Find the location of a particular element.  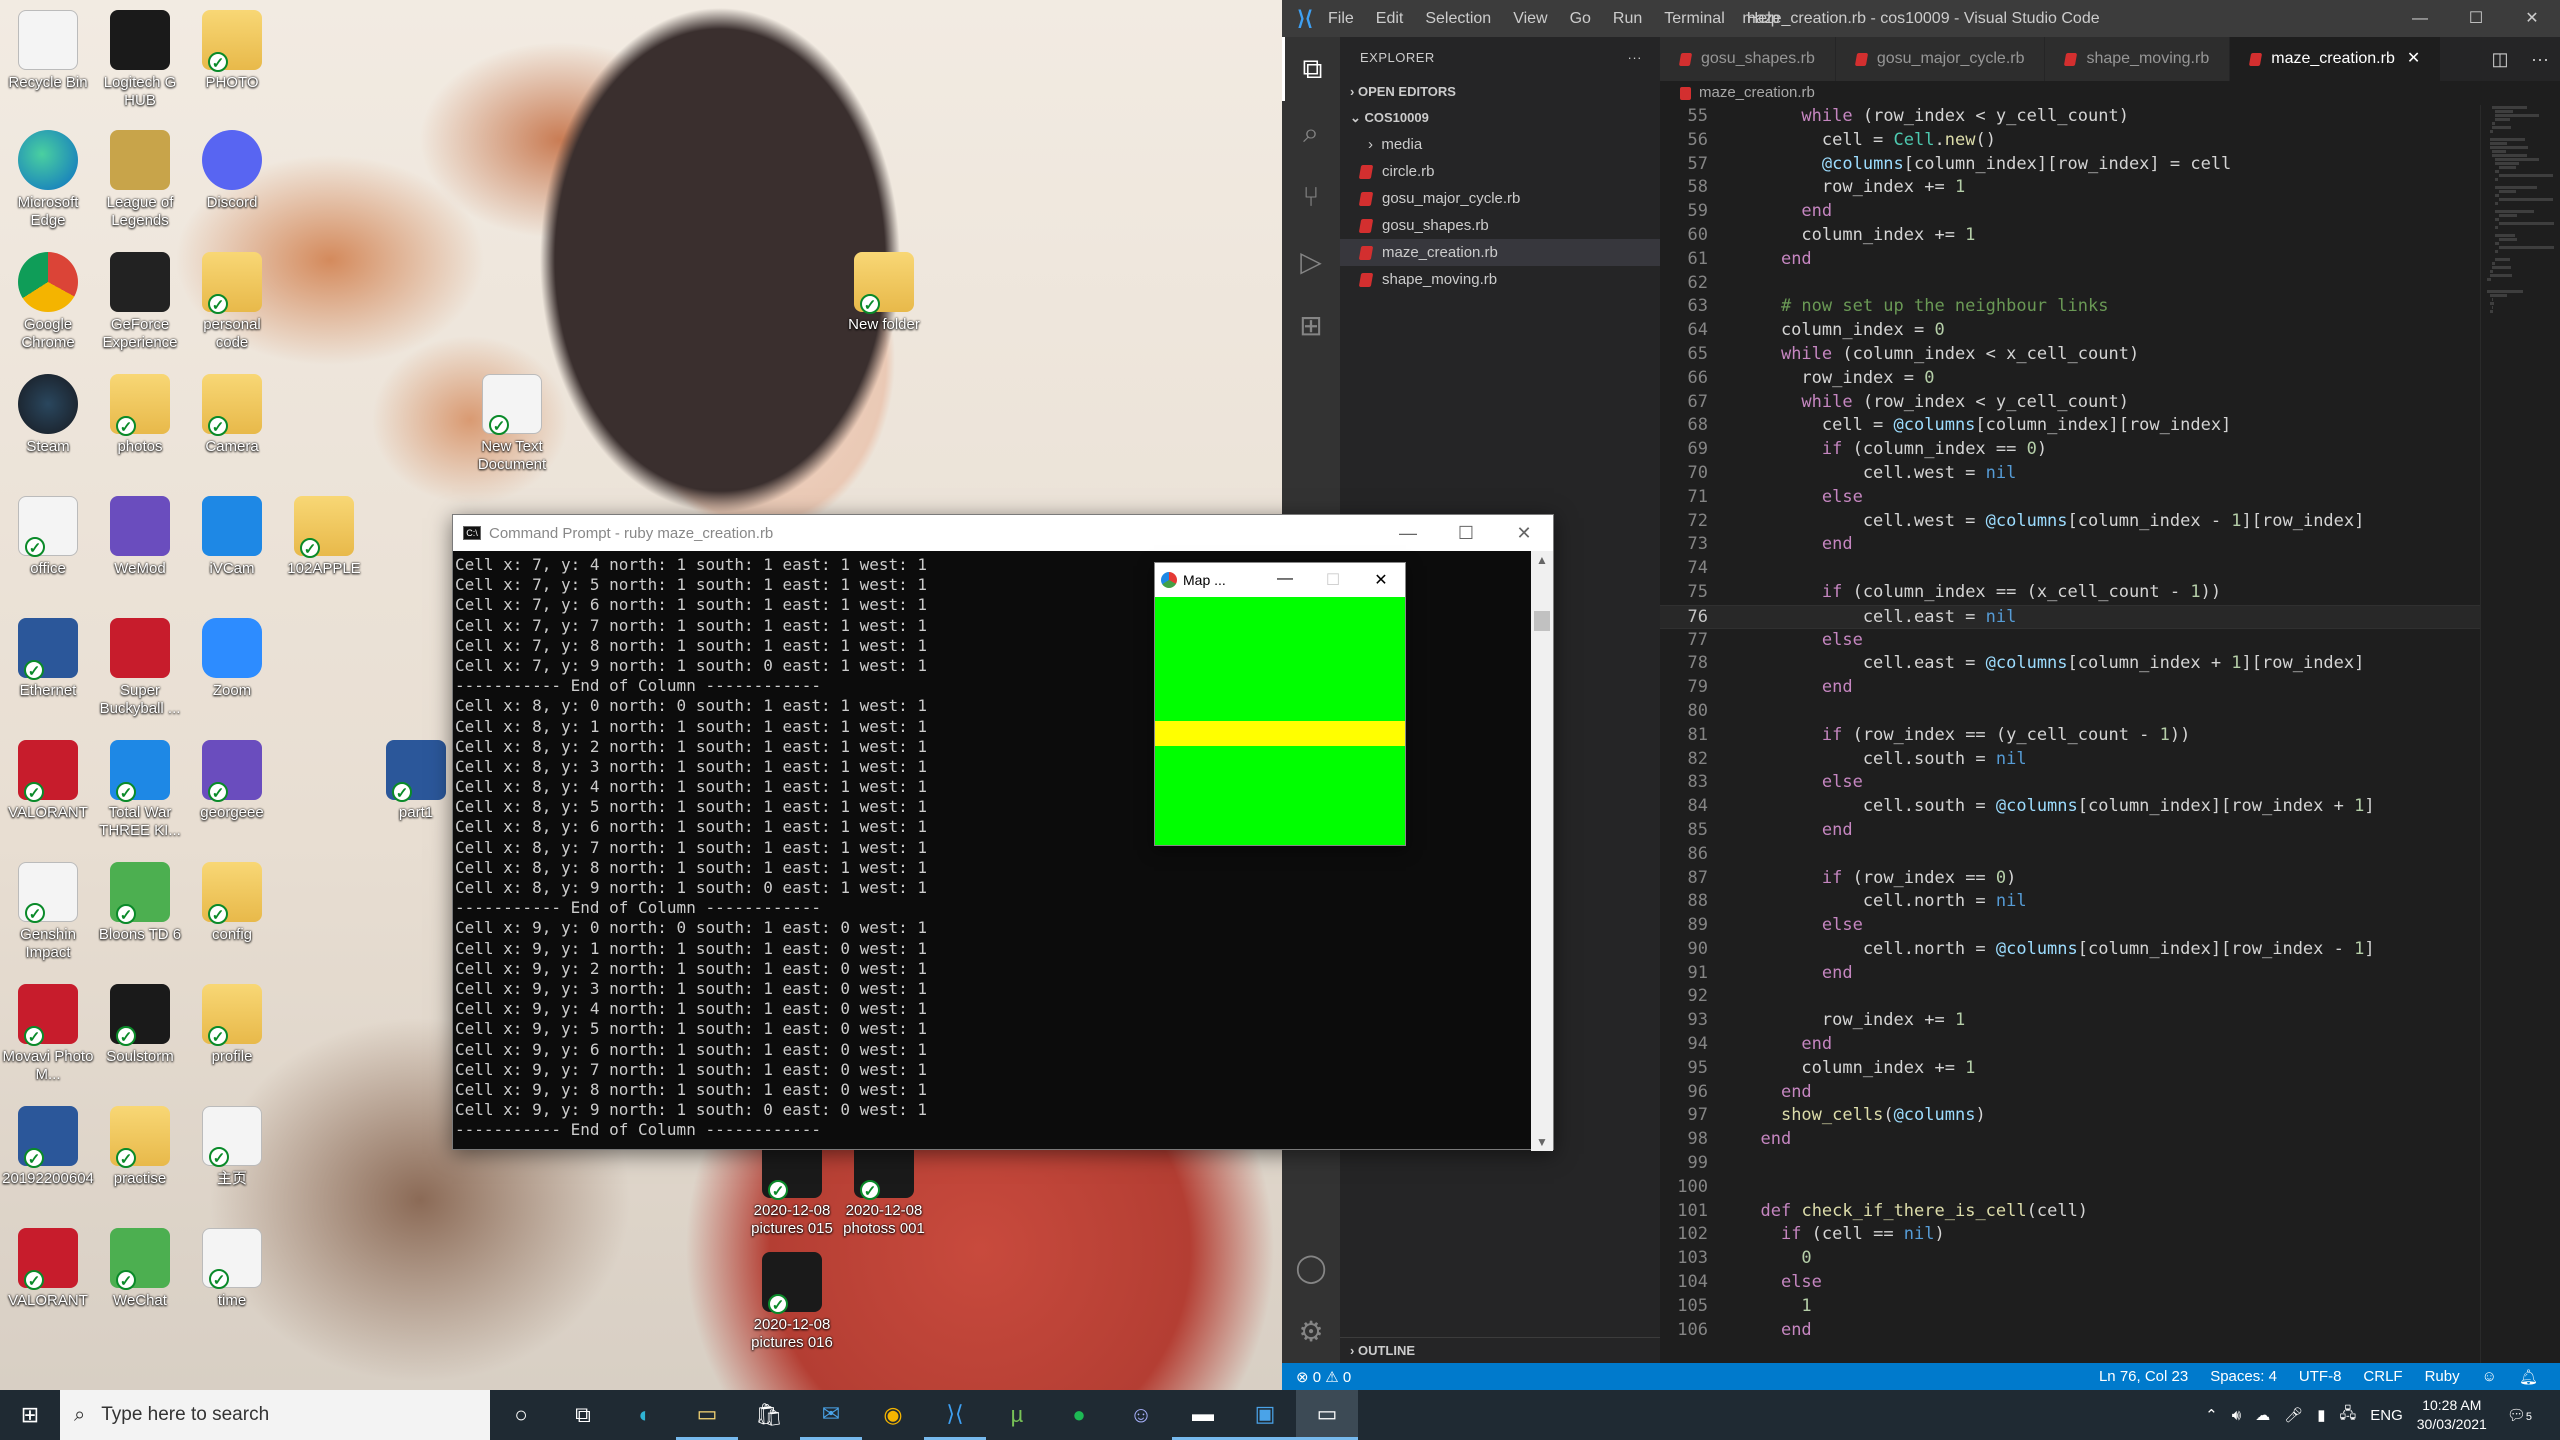

code-line: 80 is located at coordinates (2070, 712).